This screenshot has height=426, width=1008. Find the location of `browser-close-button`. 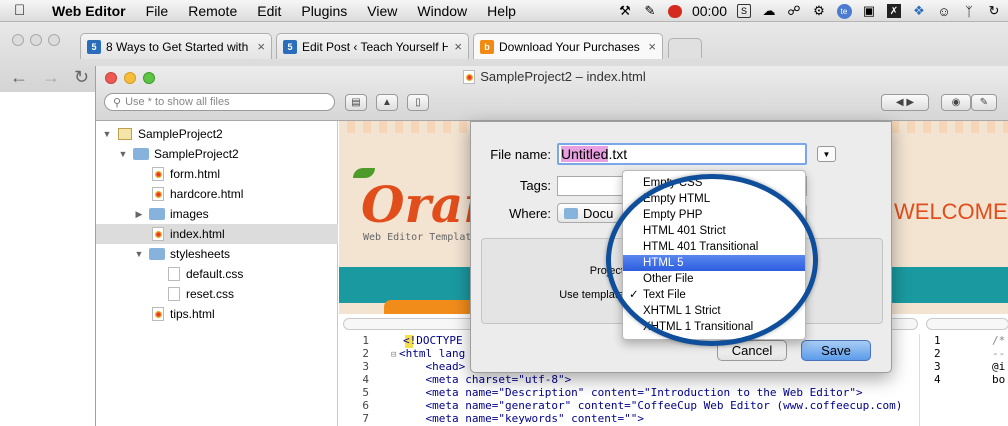

browser-close-button is located at coordinates (18, 40).